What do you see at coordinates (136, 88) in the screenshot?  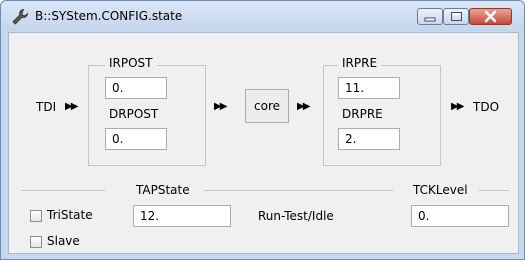 I see `irpost-field: 0.` at bounding box center [136, 88].